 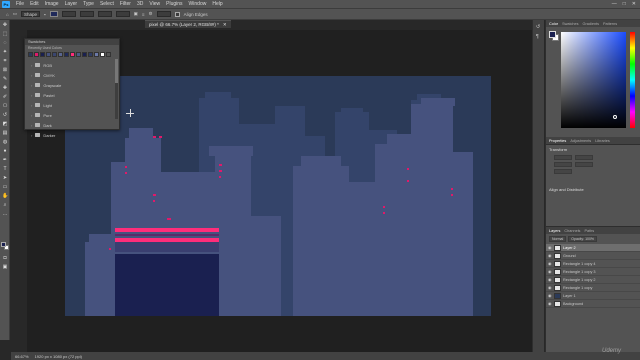 I want to click on layer-row: ◉ Ground, so click(x=593, y=256).